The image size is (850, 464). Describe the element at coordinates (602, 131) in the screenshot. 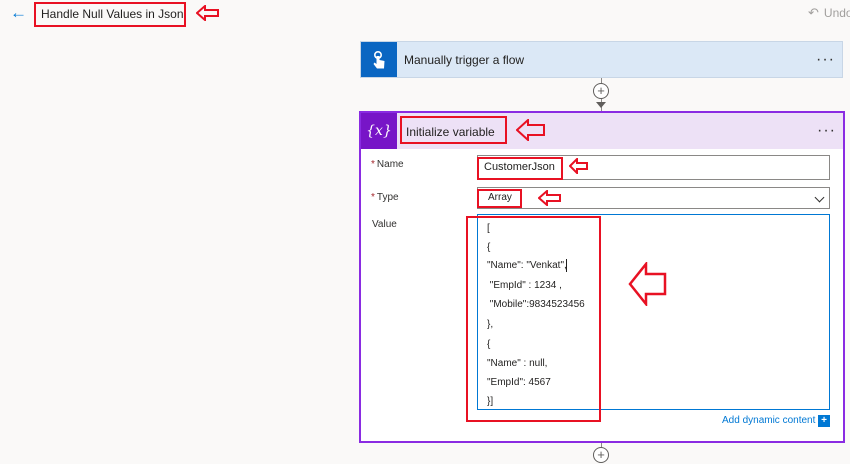

I see `variable-card-header: {x} Initialize variable ···` at that location.